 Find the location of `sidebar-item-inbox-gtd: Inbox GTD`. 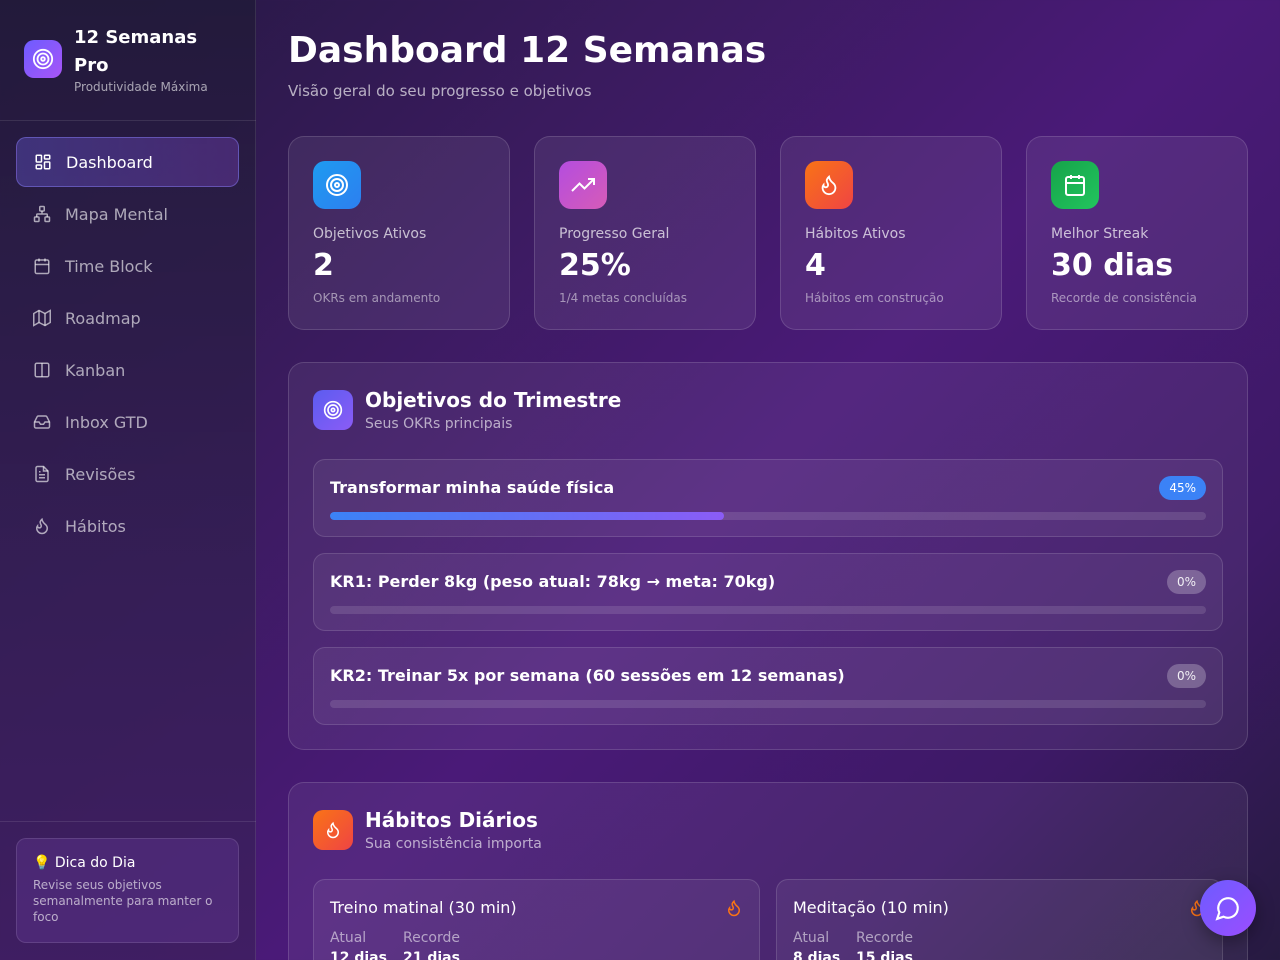

sidebar-item-inbox-gtd: Inbox GTD is located at coordinates (127, 422).